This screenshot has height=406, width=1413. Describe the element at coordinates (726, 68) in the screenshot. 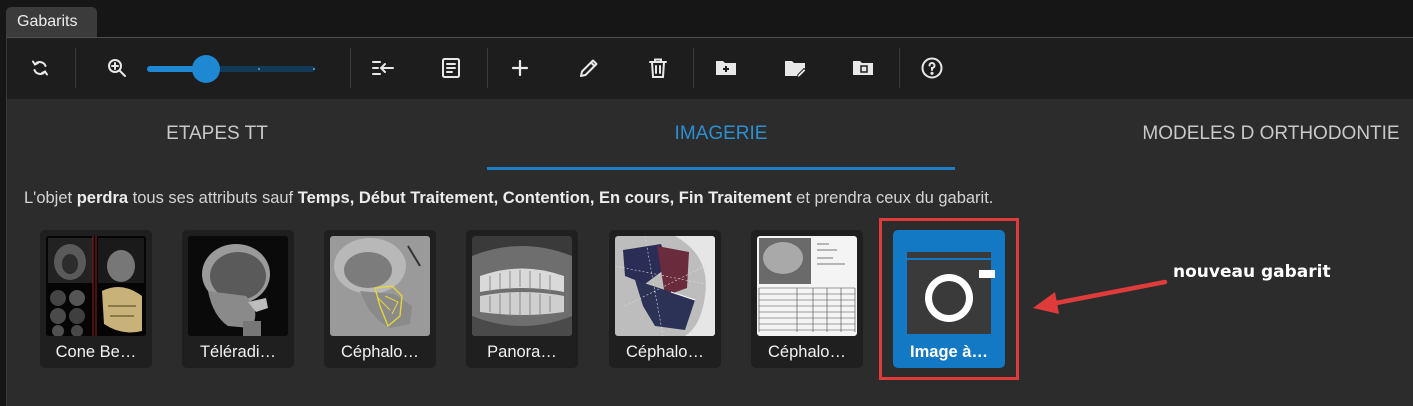

I see `new-folder-icon` at that location.